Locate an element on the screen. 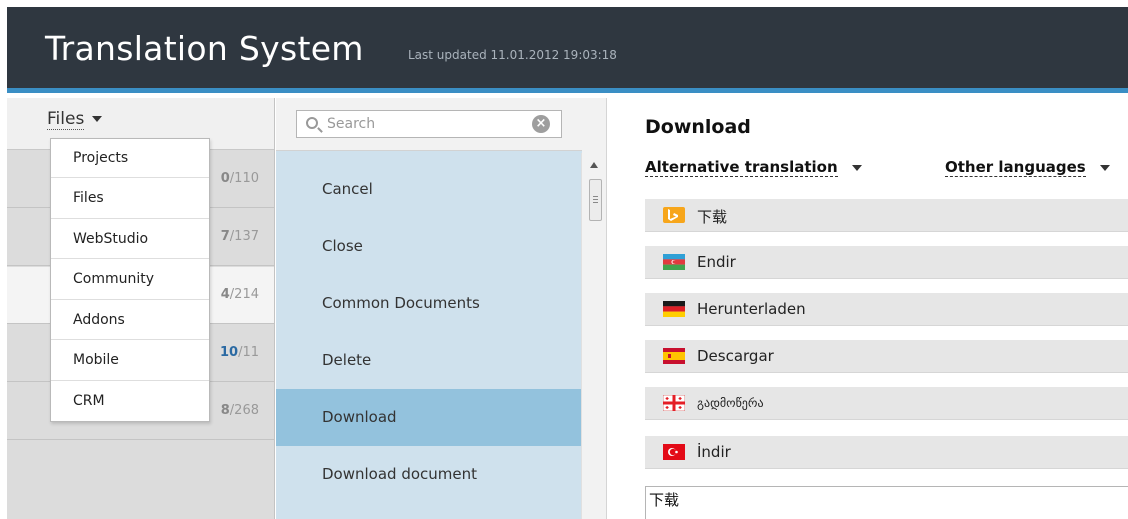  language-translation-text: Endir is located at coordinates (716, 262).